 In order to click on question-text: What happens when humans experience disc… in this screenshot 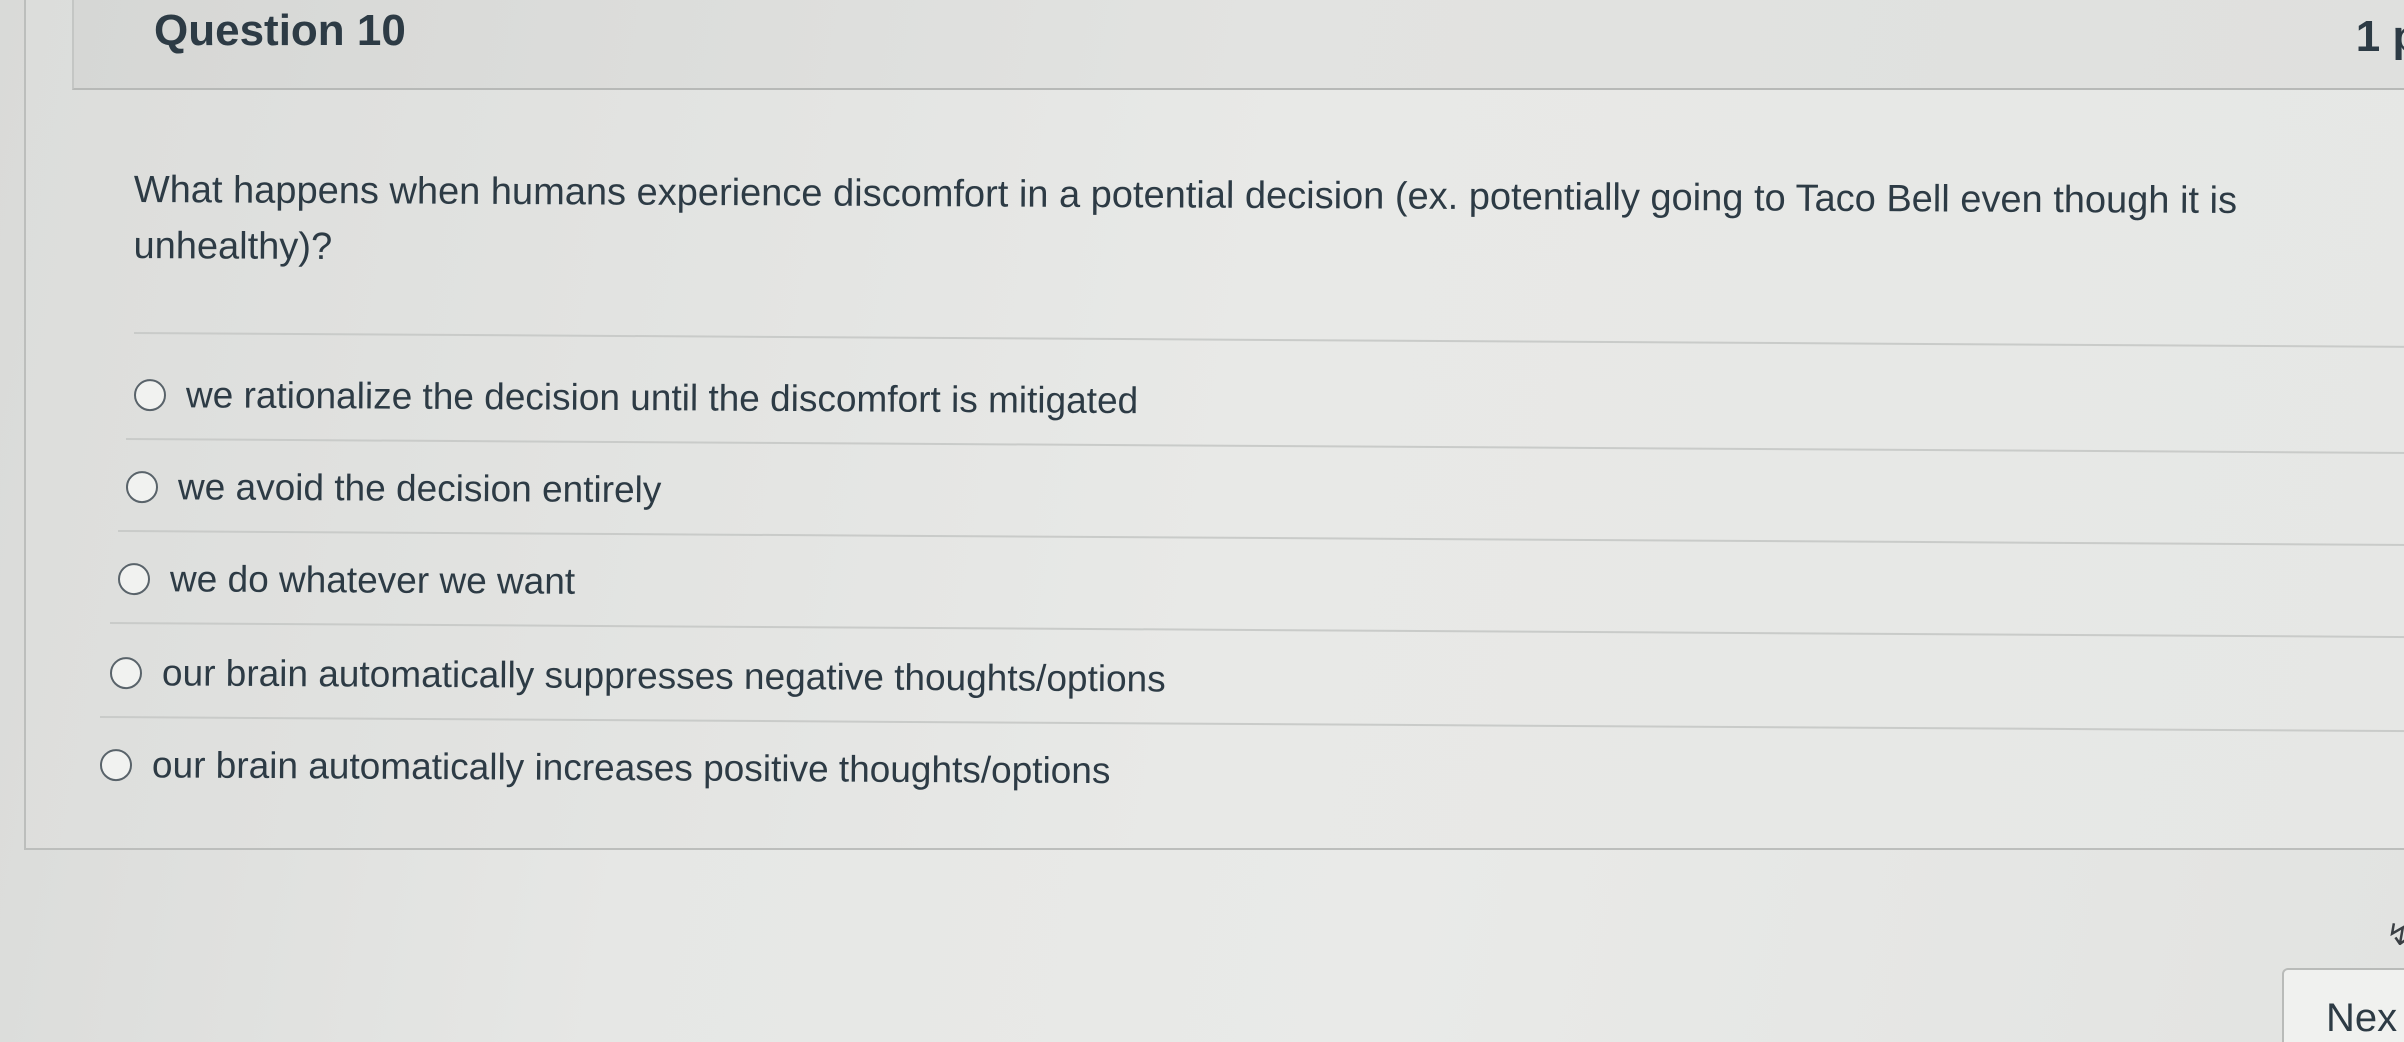, I will do `click(1185, 218)`.